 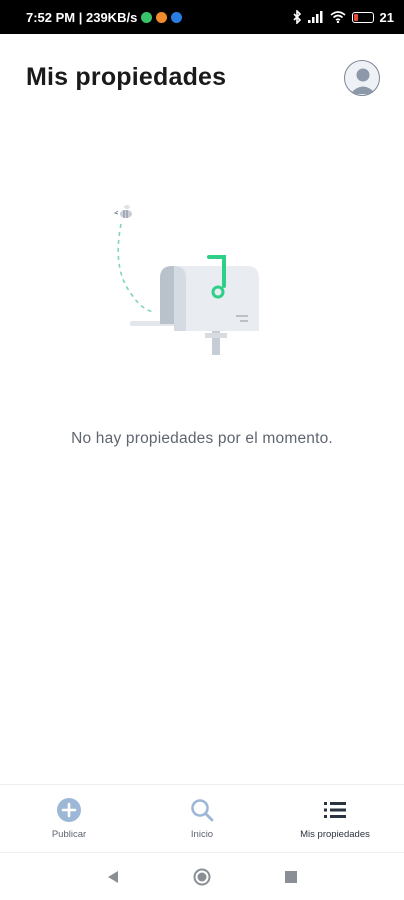 What do you see at coordinates (355, 17) in the screenshot?
I see `battery-level` at bounding box center [355, 17].